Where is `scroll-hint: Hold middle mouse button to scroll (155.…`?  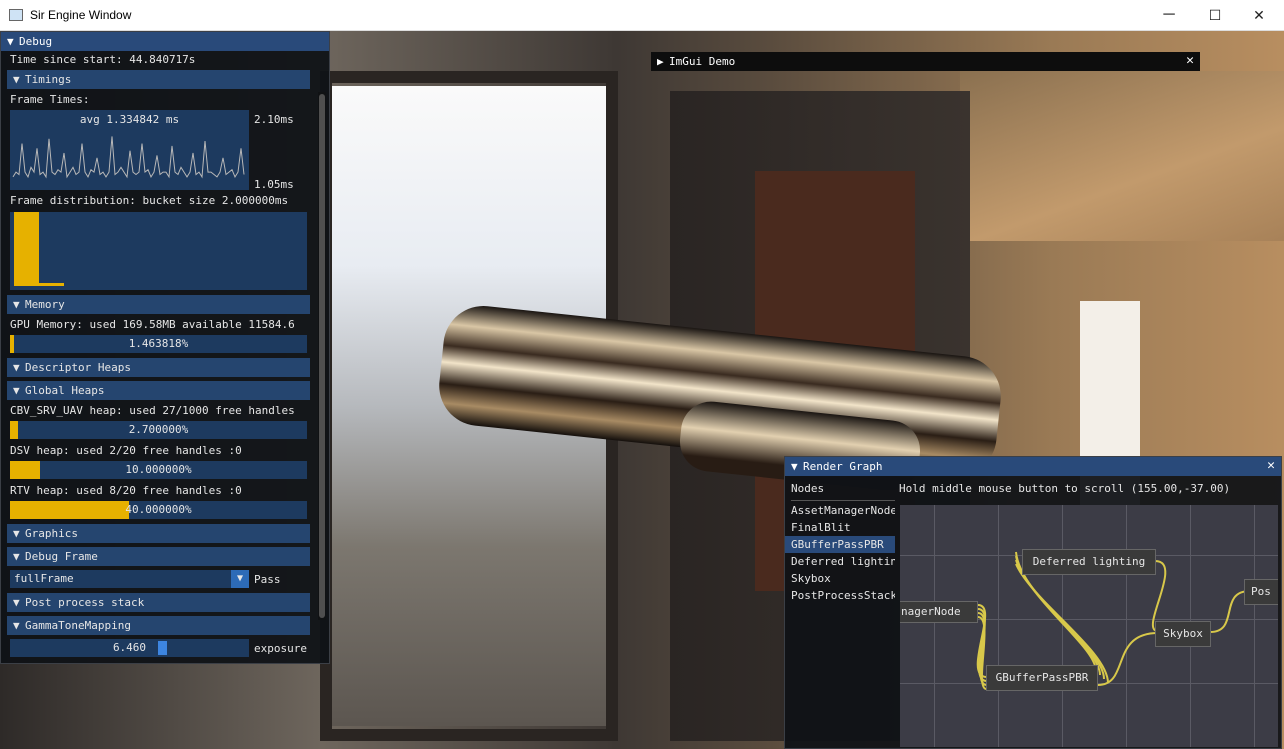
scroll-hint: Hold middle mouse button to scroll (155.… is located at coordinates (1065, 488).